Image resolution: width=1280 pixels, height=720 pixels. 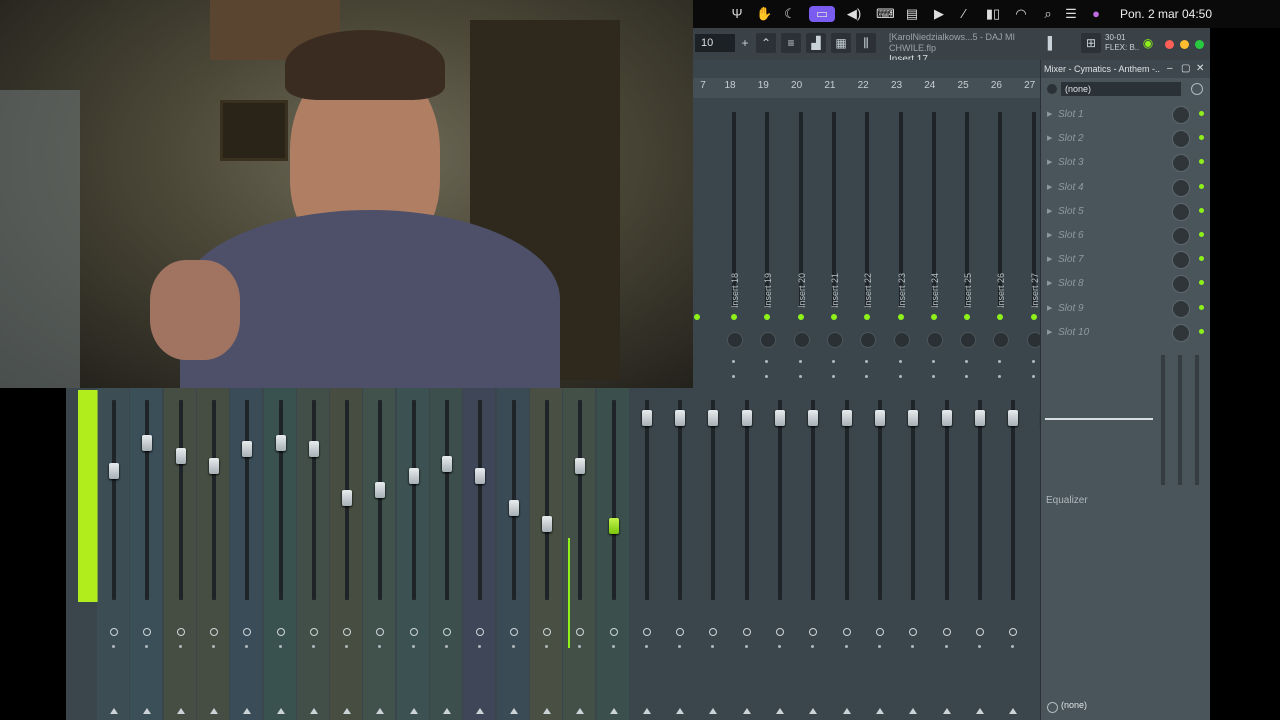 What do you see at coordinates (1124, 139) in the screenshot?
I see `fx-slot: ▶ Slot 2` at bounding box center [1124, 139].